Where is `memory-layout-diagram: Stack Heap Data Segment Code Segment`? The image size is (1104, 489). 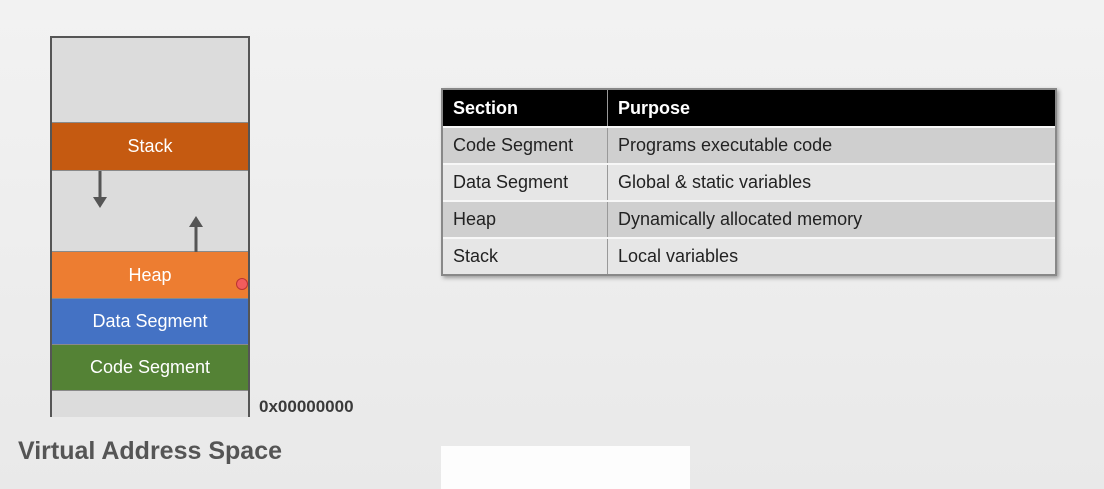
memory-layout-diagram: Stack Heap Data Segment Code Segment is located at coordinates (150, 226).